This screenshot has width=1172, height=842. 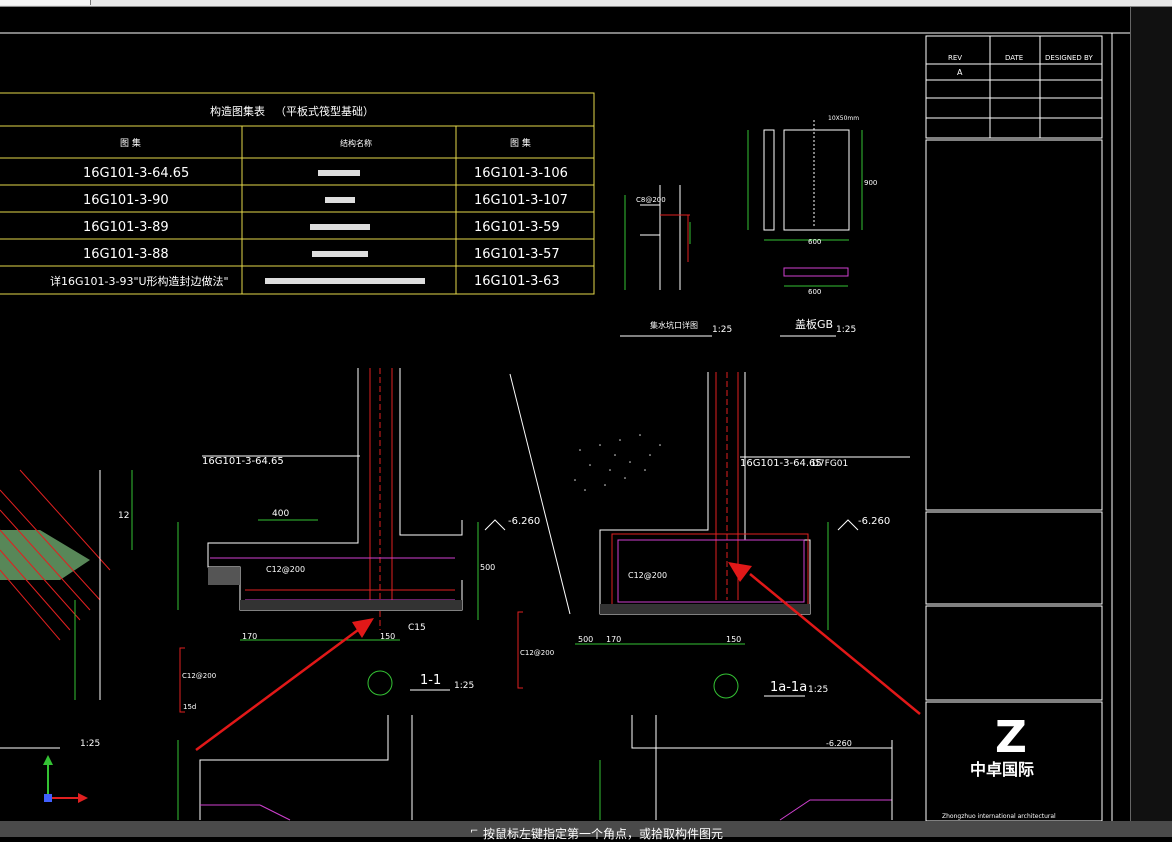 What do you see at coordinates (474, 831) in the screenshot?
I see `cursor-icon: ⌐` at bounding box center [474, 831].